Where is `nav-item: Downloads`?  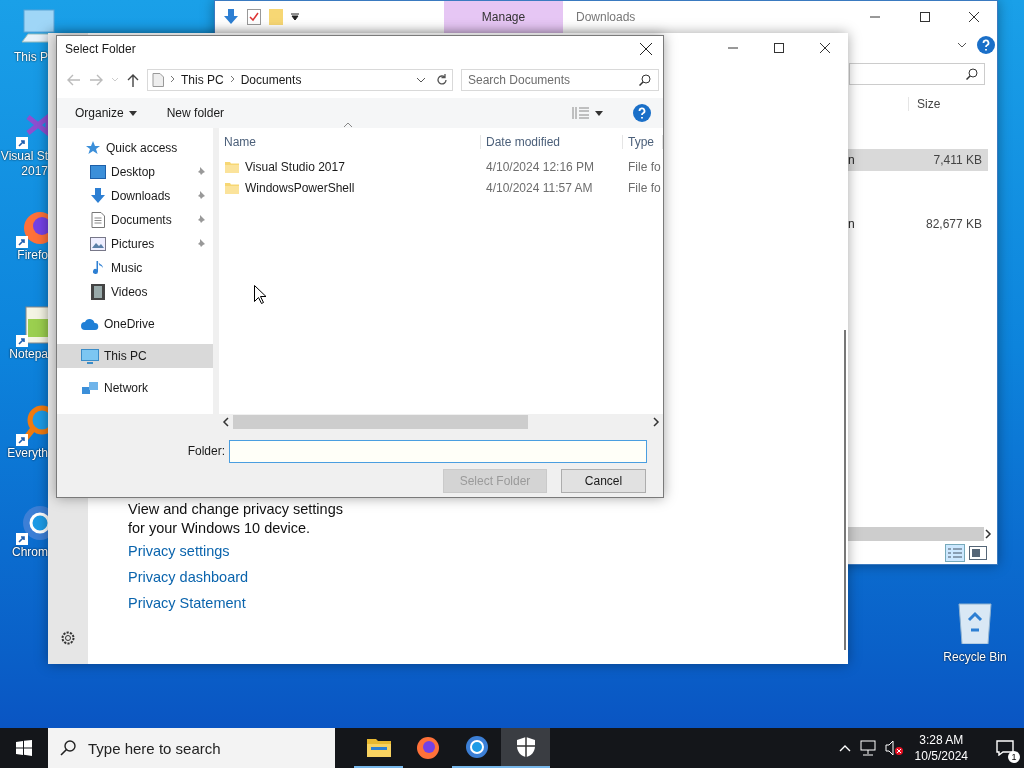 nav-item: Downloads is located at coordinates (135, 196).